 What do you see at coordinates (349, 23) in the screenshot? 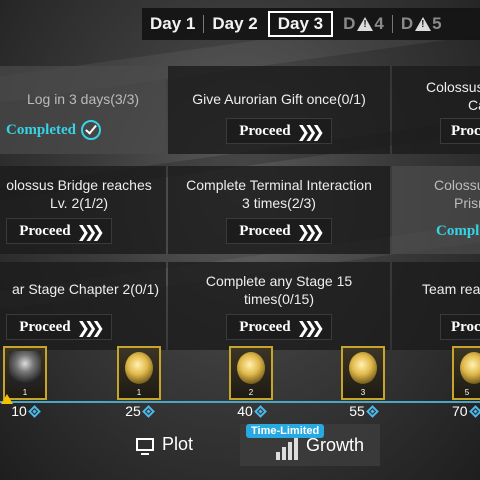
I see `tab-day-4-label: D` at bounding box center [349, 23].